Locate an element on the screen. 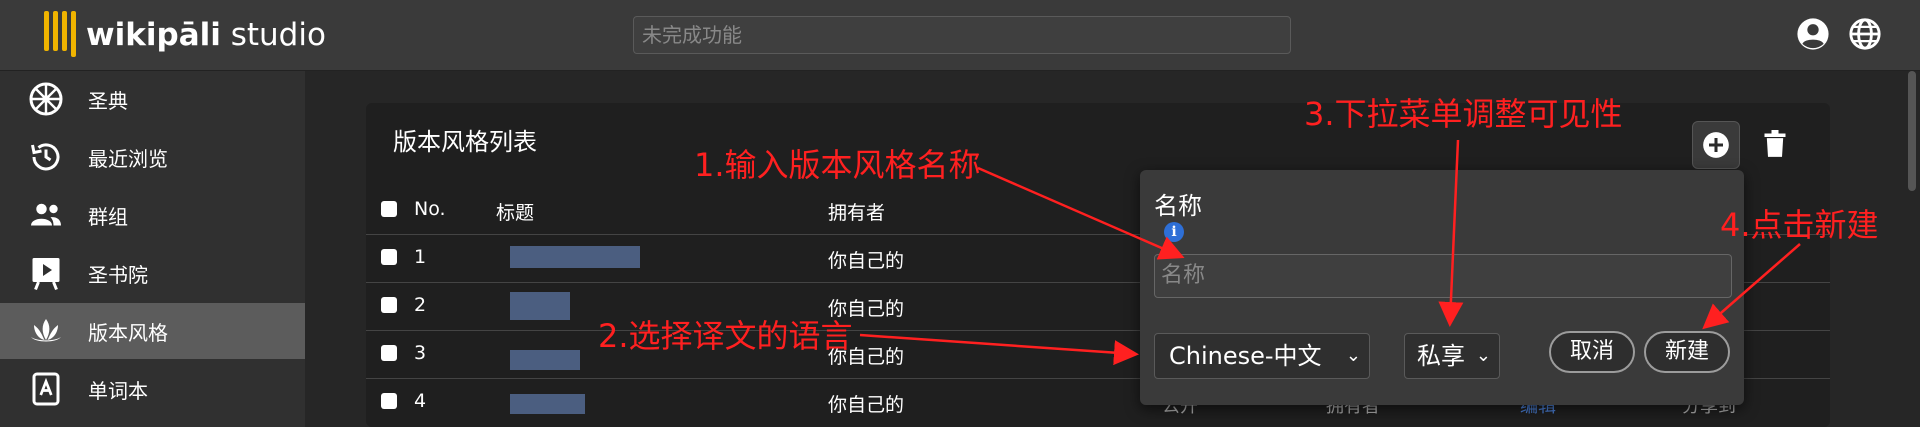 The height and width of the screenshot is (427, 1920). page-title: 版本风格列表 is located at coordinates (465, 142).